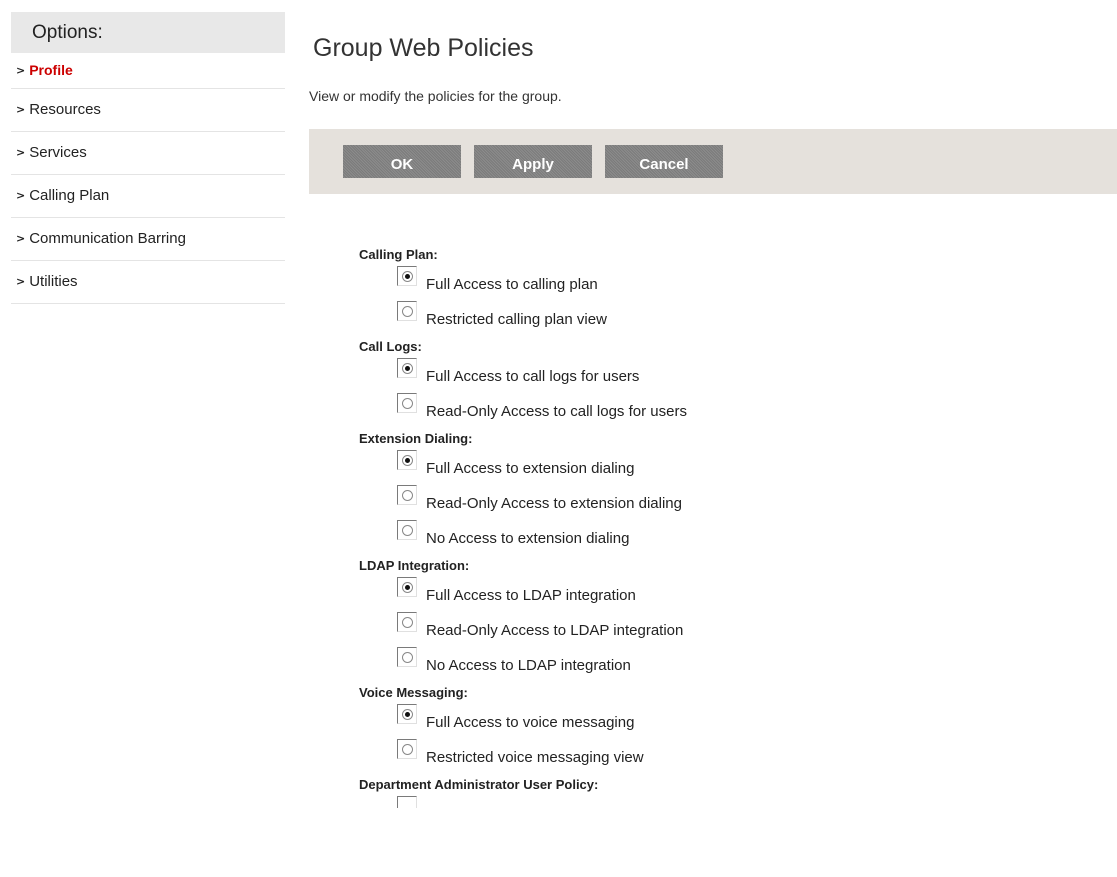 The image size is (1117, 877). I want to click on ldap-read-only-option: Read-Only Access to LDAP integration, so click(709, 629).